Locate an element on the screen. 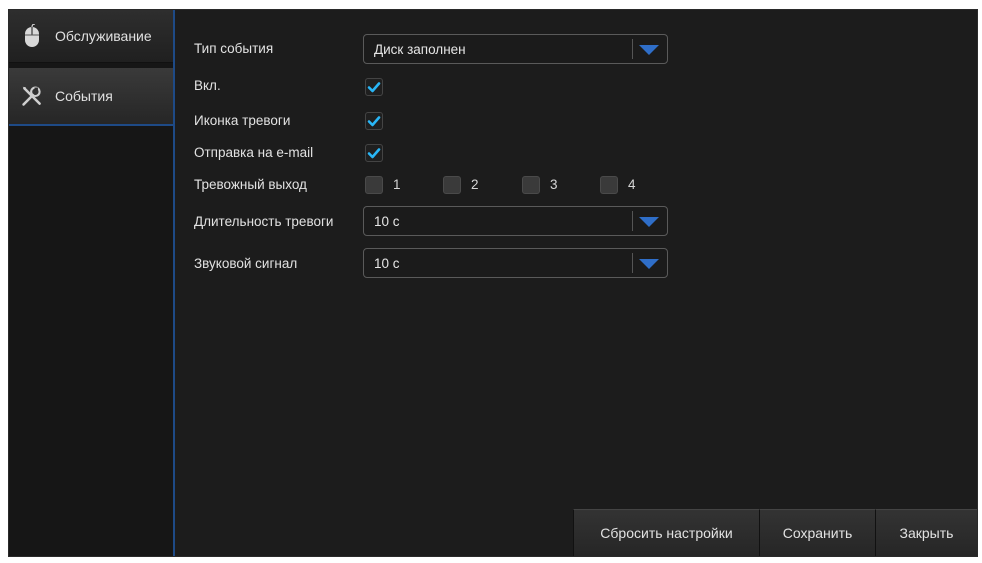  mouse-icon is located at coordinates (32, 36).